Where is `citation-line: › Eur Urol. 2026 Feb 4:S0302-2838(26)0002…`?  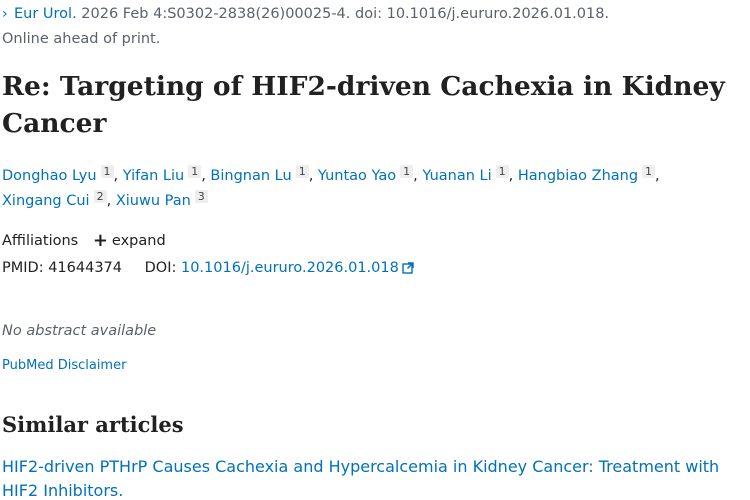
citation-line: › Eur Urol. 2026 Feb 4:S0302-2838(26)0002… is located at coordinates (305, 14).